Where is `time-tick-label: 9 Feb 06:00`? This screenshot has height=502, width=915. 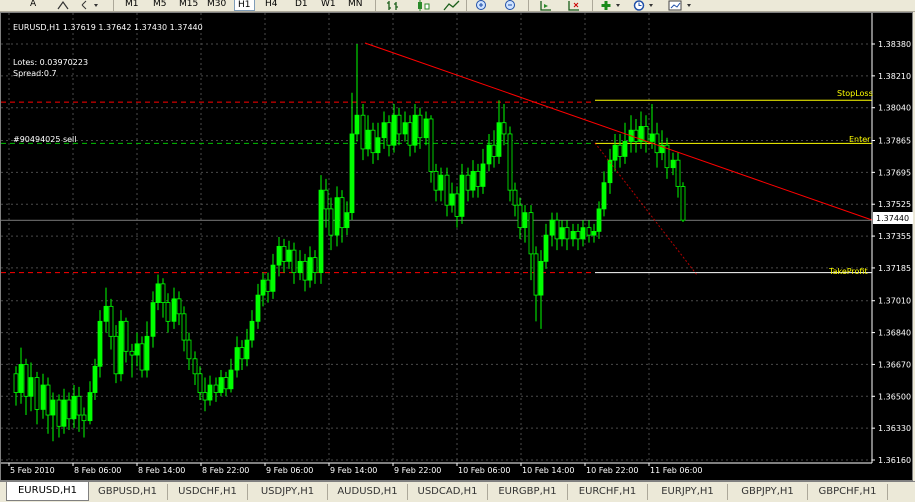
time-tick-label: 9 Feb 06:00 is located at coordinates (289, 470).